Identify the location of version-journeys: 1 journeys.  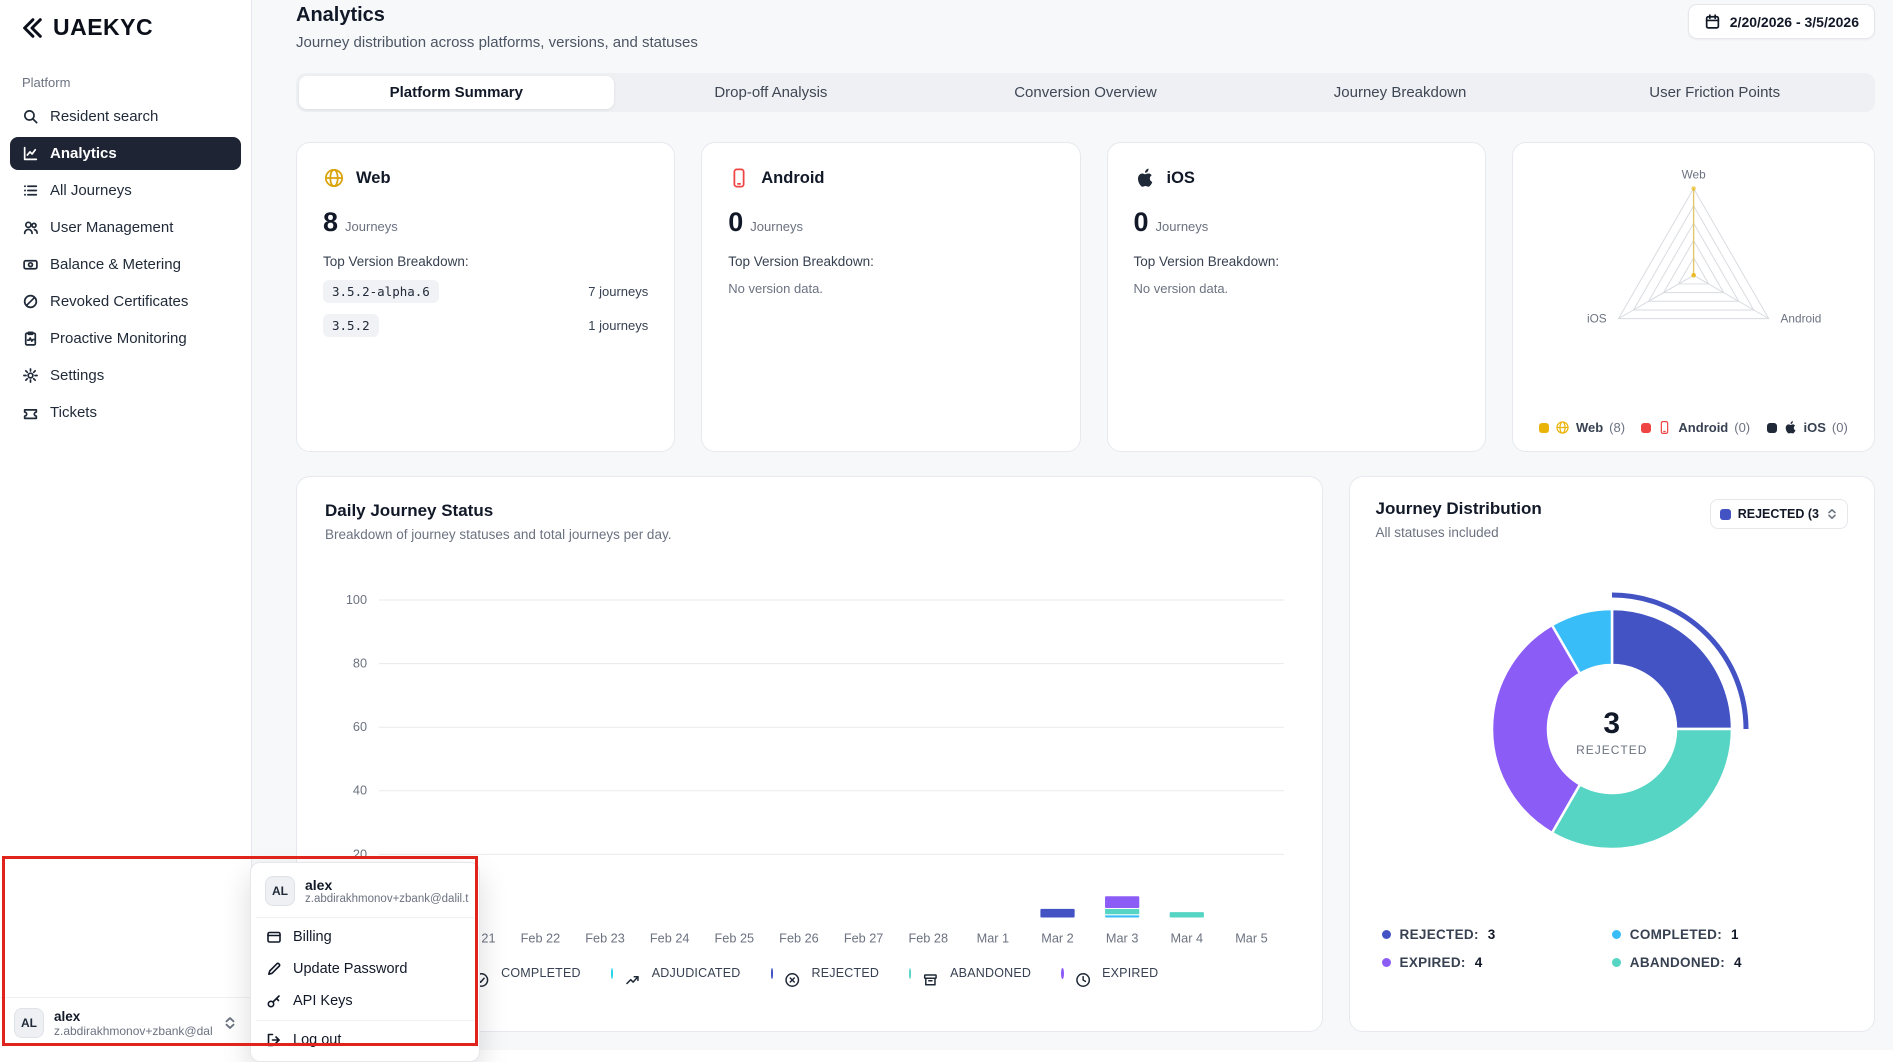
(618, 325).